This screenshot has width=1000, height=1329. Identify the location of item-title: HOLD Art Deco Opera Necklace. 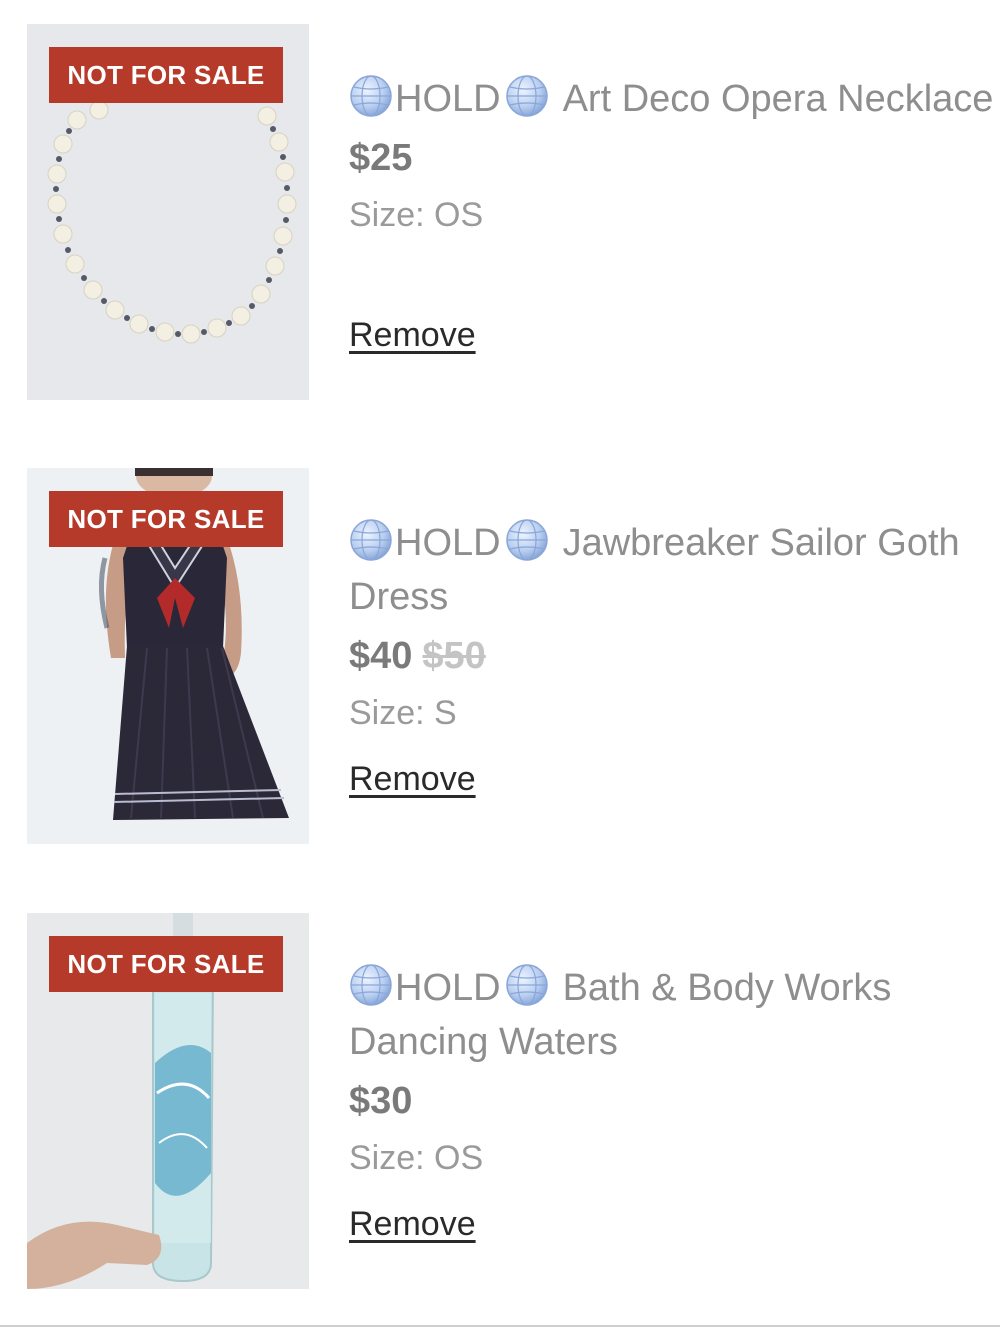
(674, 99).